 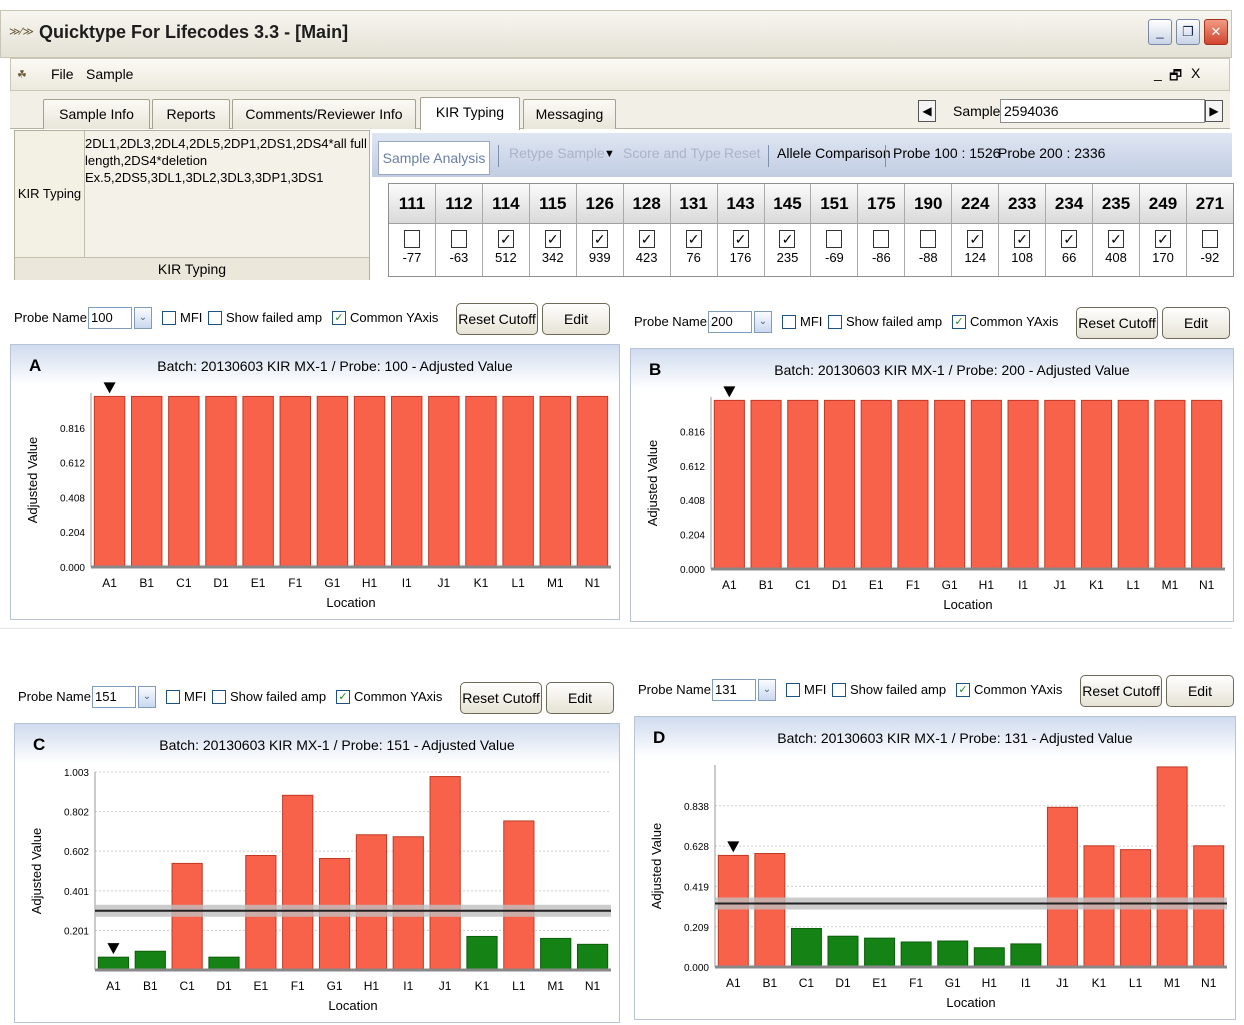 What do you see at coordinates (278, 696) in the screenshot?
I see `show-failed-amp-label: Show failed amp` at bounding box center [278, 696].